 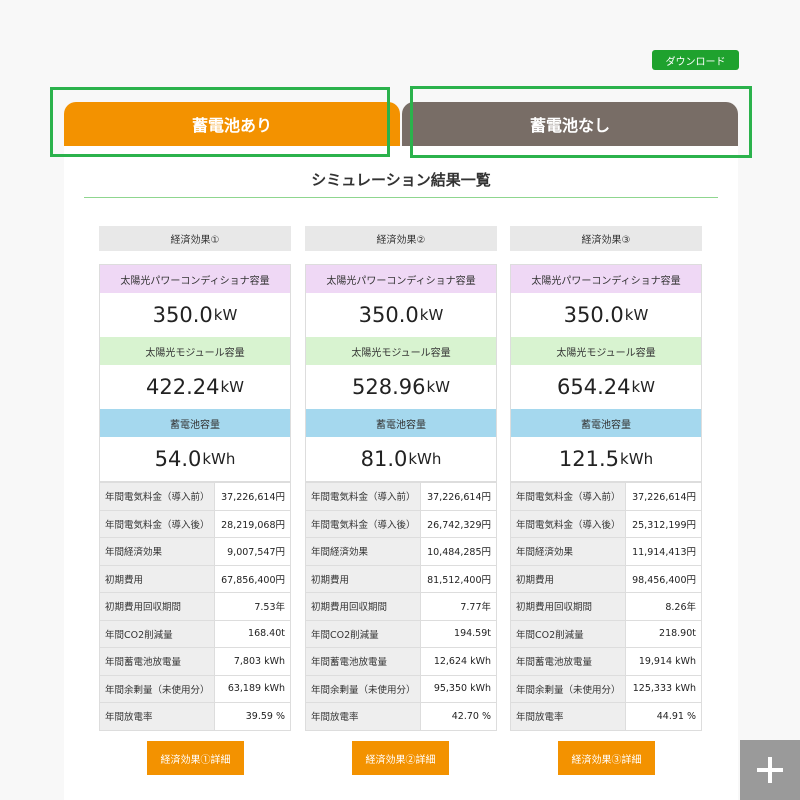 What do you see at coordinates (570, 124) in the screenshot?
I see `tab-without-battery: 蓄電池なし` at bounding box center [570, 124].